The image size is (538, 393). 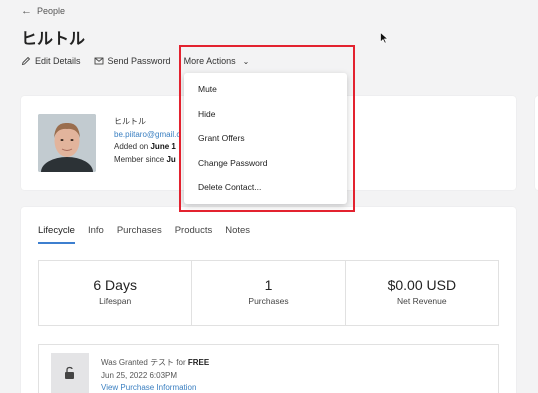 I want to click on tab-notes: Notes, so click(x=237, y=234).